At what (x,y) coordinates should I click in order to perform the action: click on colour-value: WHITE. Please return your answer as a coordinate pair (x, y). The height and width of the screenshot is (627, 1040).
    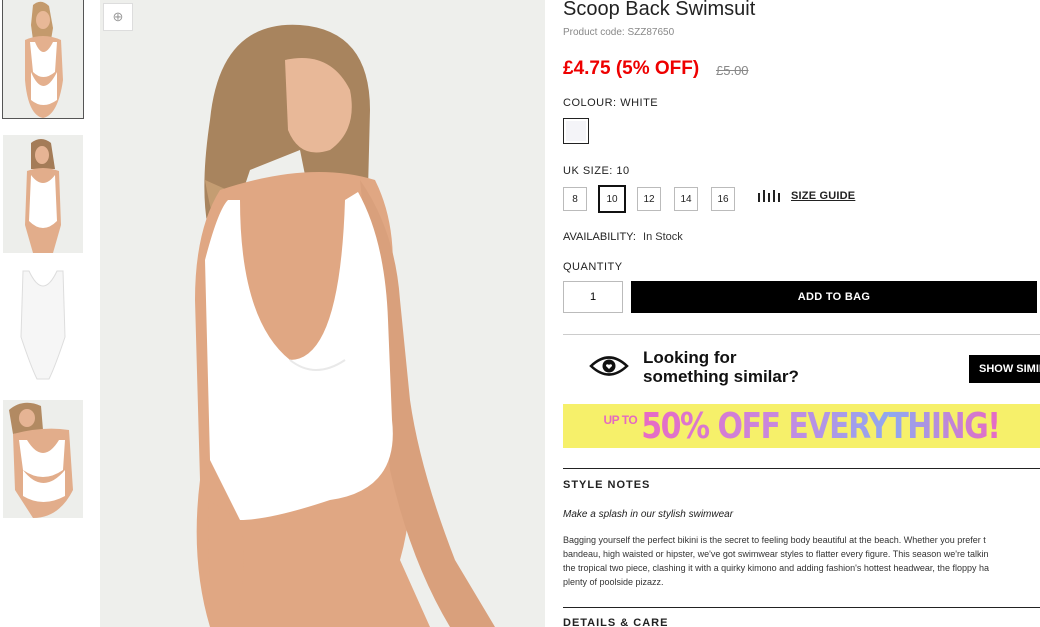
    Looking at the image, I should click on (639, 103).